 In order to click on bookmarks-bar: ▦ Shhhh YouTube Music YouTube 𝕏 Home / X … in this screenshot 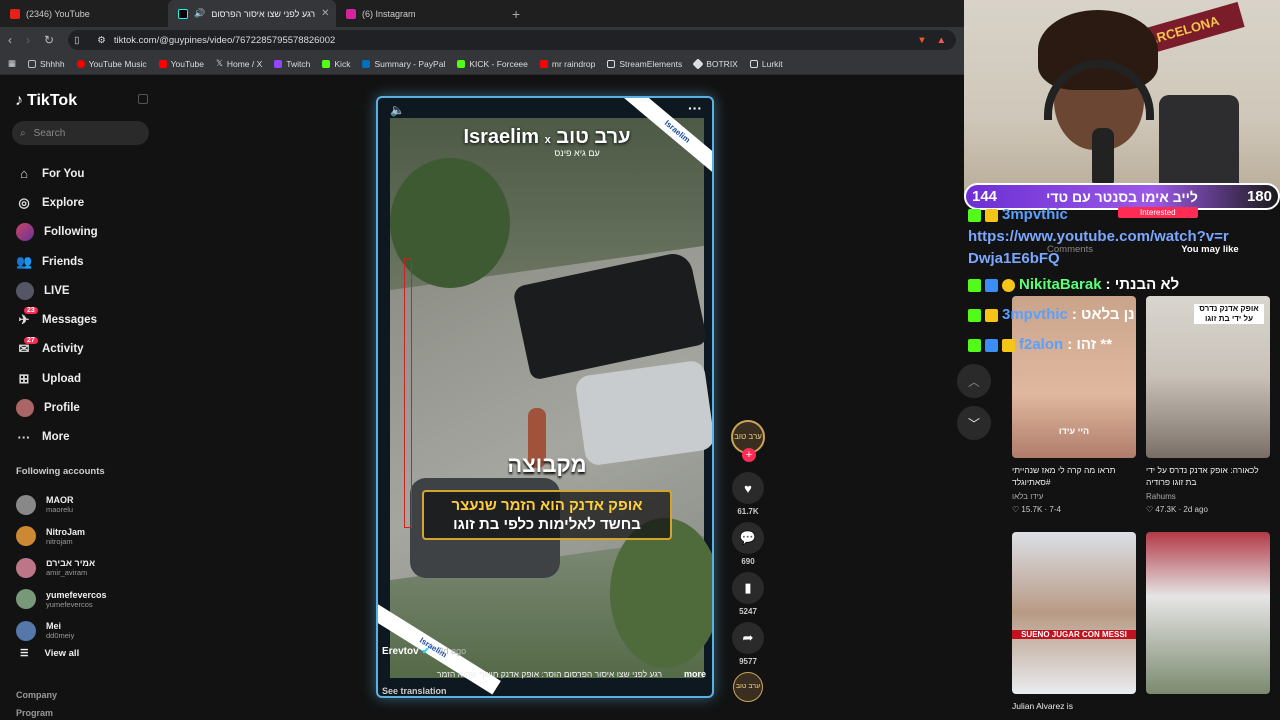, I will do `click(482, 64)`.